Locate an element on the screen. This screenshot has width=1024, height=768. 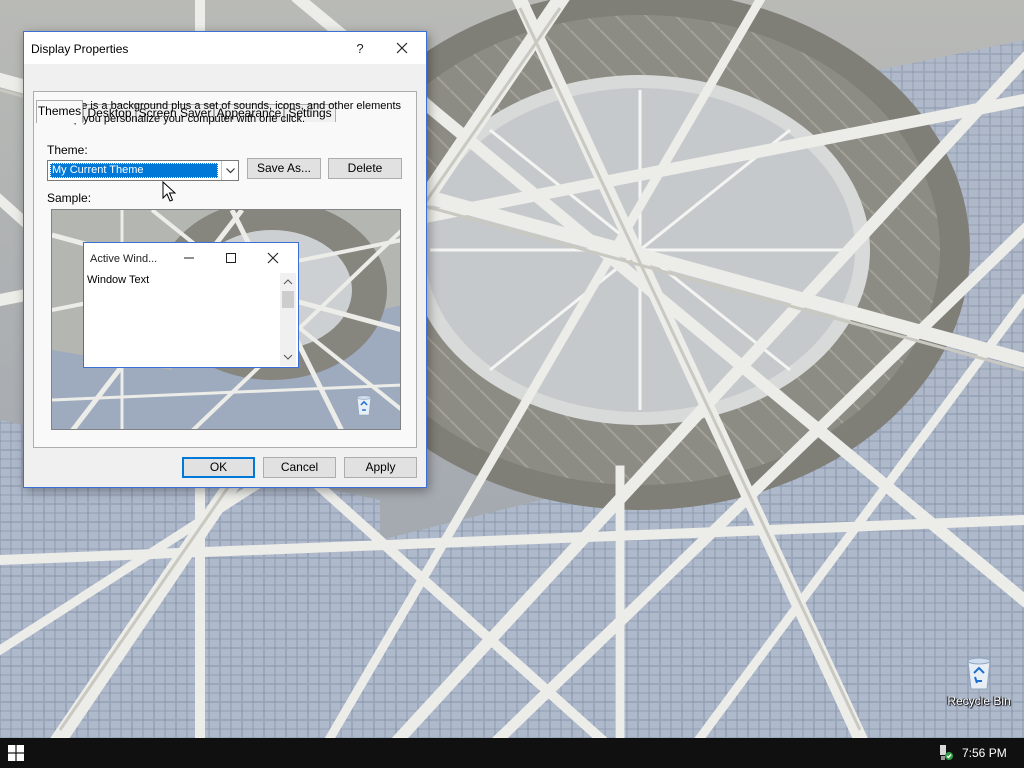
close-button is located at coordinates (402, 48).